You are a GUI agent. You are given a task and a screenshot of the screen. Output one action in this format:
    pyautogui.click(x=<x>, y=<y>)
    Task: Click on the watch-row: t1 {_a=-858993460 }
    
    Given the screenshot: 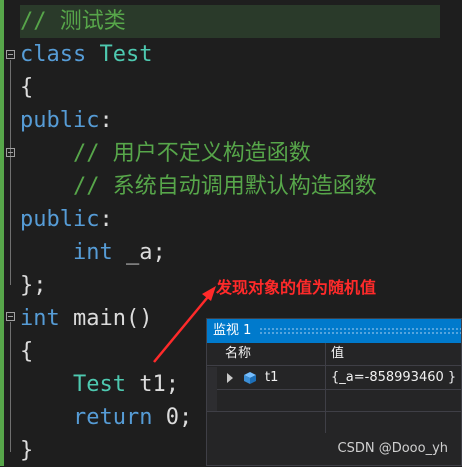 What is the action you would take?
    pyautogui.click(x=334, y=378)
    